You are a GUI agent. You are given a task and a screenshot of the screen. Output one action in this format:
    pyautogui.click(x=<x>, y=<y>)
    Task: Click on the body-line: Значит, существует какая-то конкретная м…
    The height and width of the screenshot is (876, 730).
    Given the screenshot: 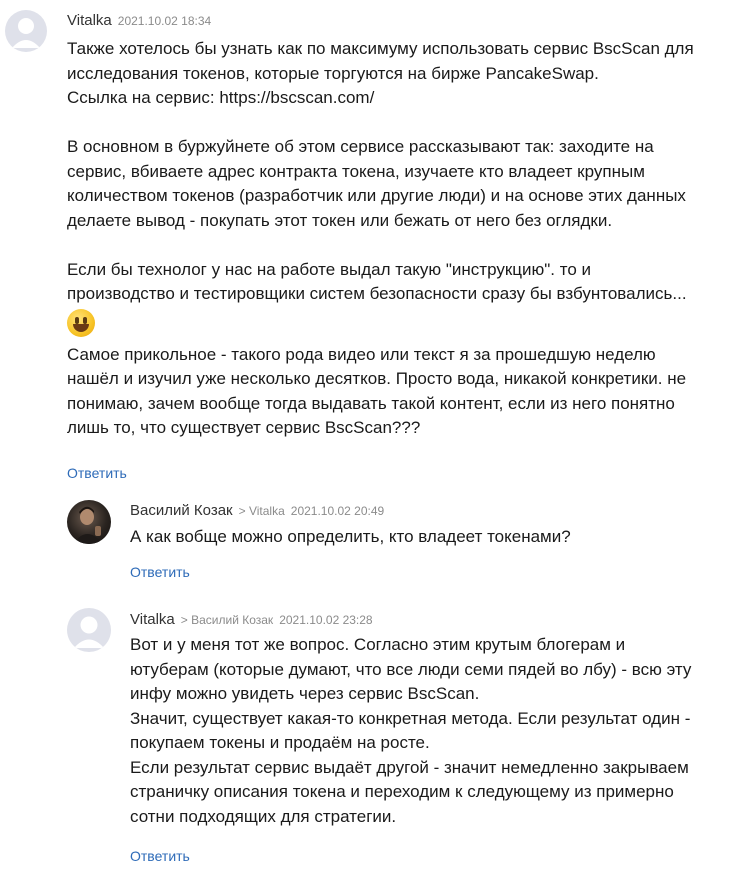 What is the action you would take?
    pyautogui.click(x=410, y=718)
    